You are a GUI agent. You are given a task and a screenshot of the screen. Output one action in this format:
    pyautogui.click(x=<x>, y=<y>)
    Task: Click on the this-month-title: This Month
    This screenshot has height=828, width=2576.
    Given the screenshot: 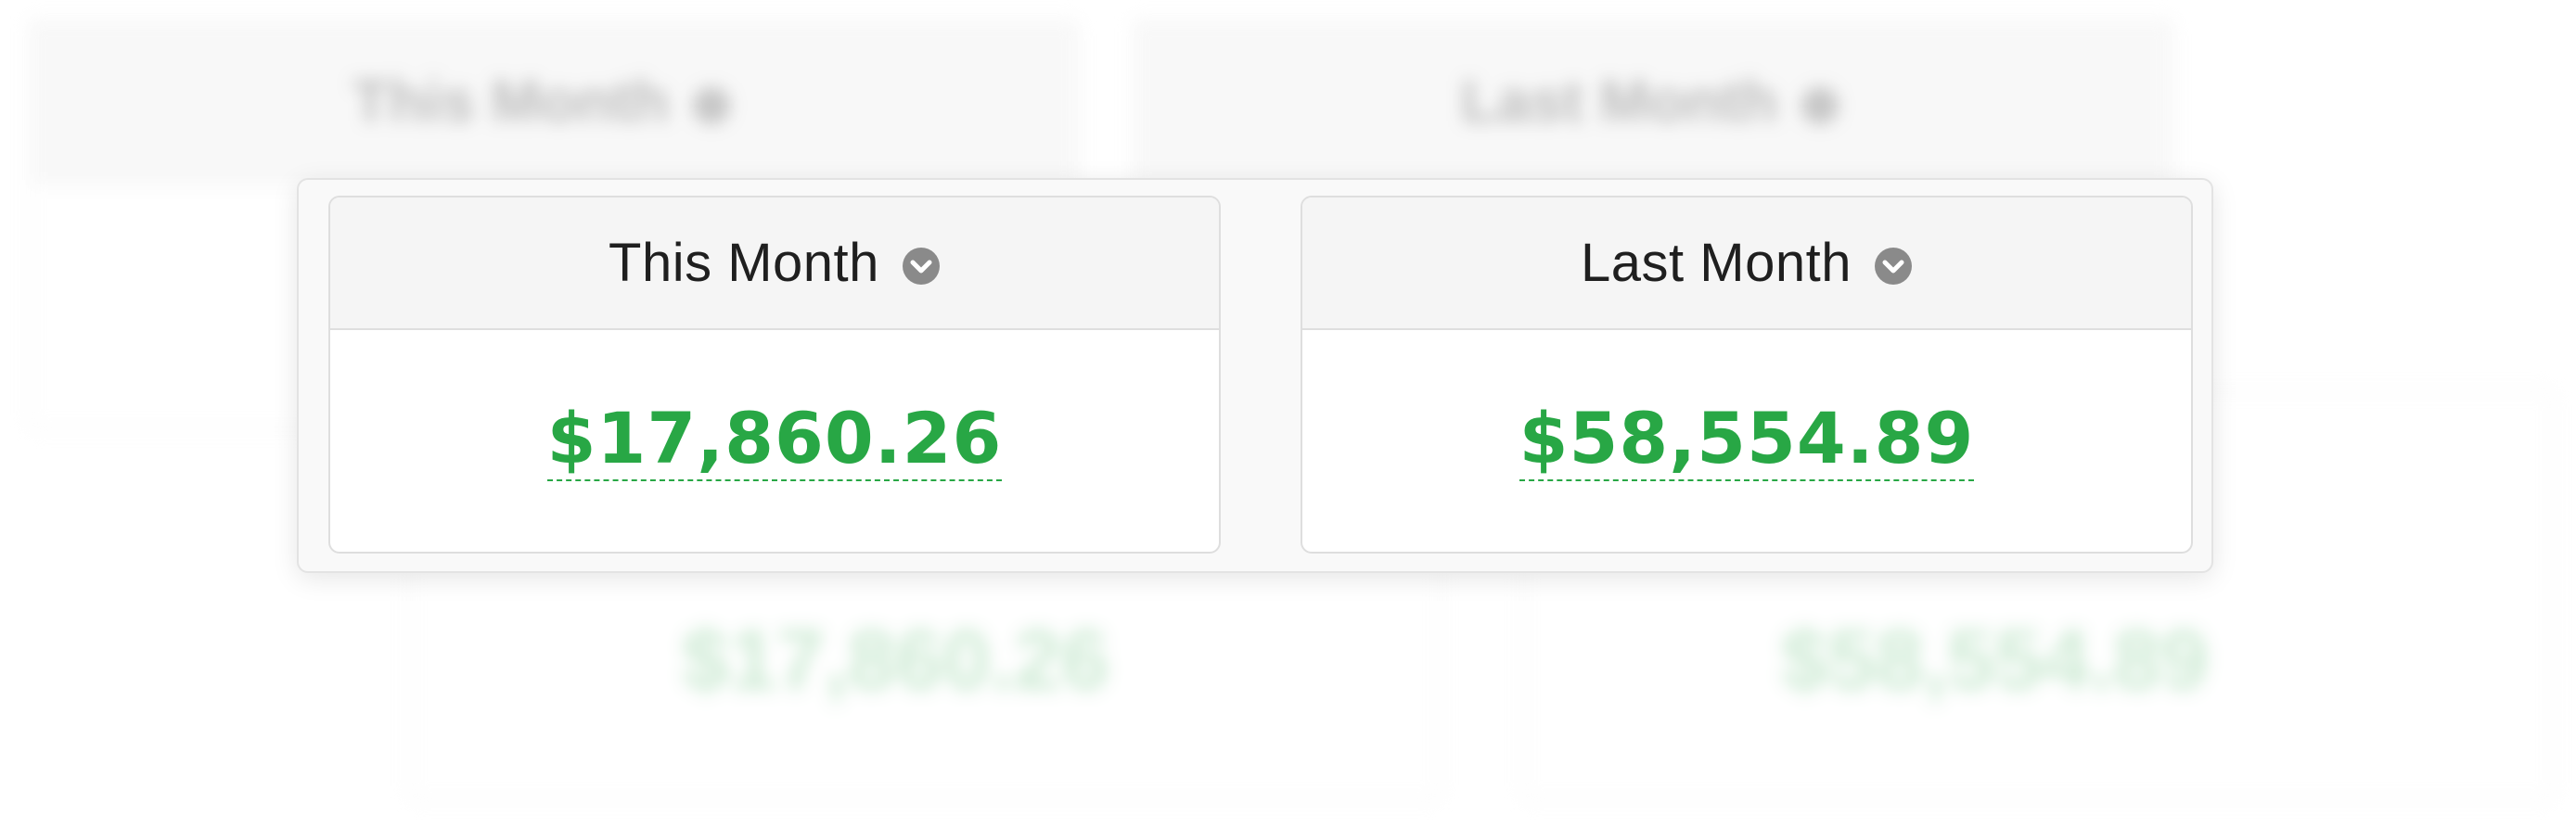 What is the action you would take?
    pyautogui.click(x=744, y=263)
    